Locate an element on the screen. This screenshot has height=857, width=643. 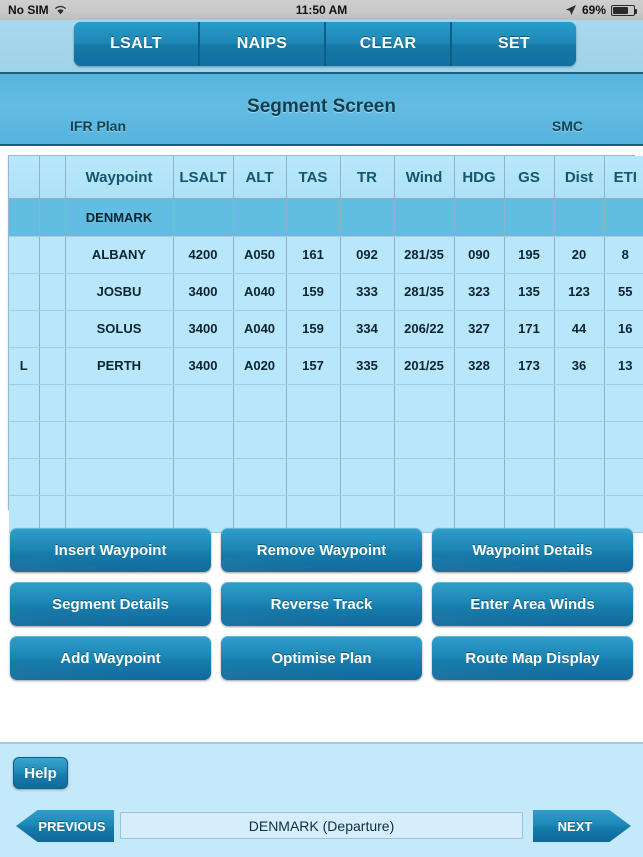
cell-tas: 161 is located at coordinates (313, 255).